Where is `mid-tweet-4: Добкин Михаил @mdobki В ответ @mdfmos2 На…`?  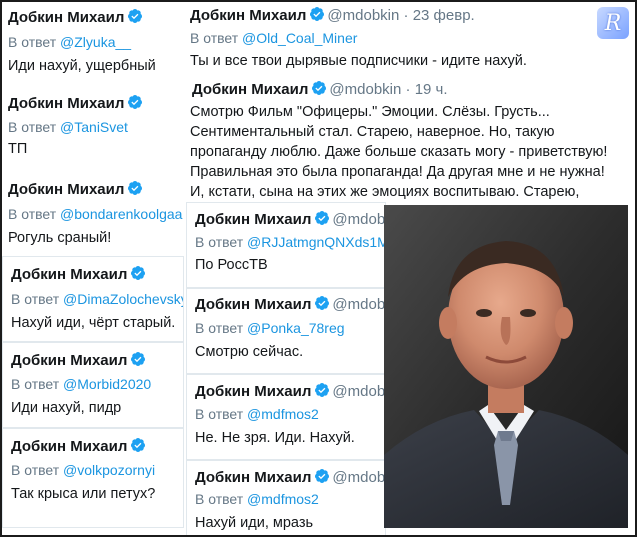
mid-tweet-4: Добкин Михаил @mdobki В ответ @mdfmos2 На… is located at coordinates (286, 498).